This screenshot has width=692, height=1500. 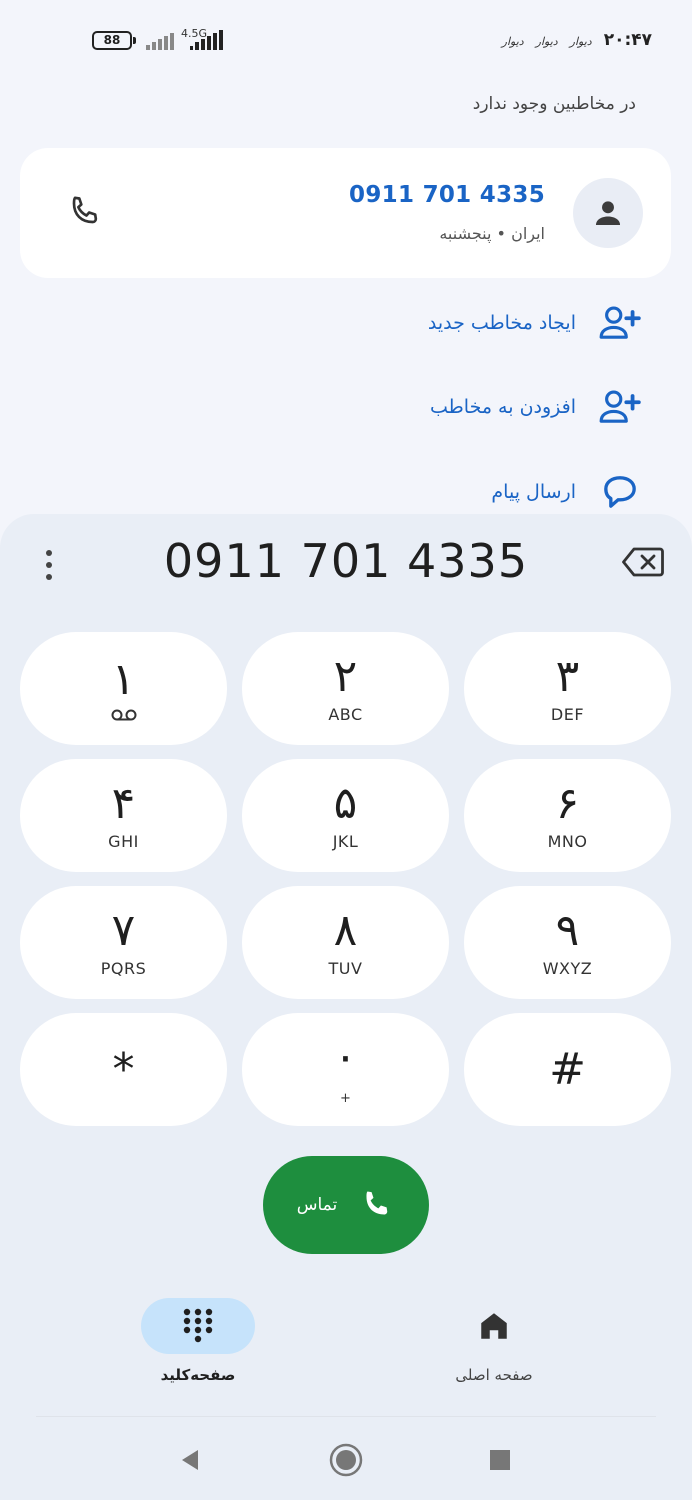 I want to click on key-6: ۶ MNO, so click(x=567, y=815).